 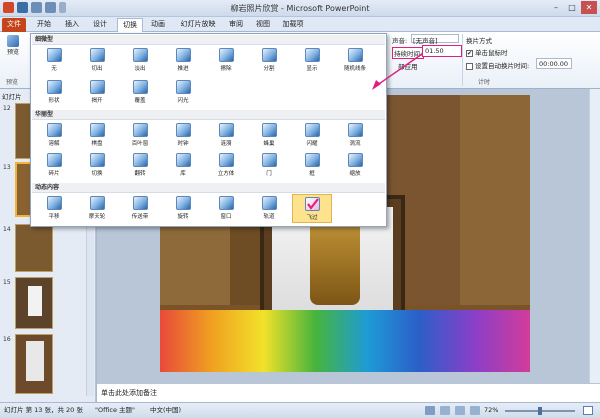 What do you see at coordinates (226, 165) in the screenshot?
I see `transition-cube: 立方体` at bounding box center [226, 165].